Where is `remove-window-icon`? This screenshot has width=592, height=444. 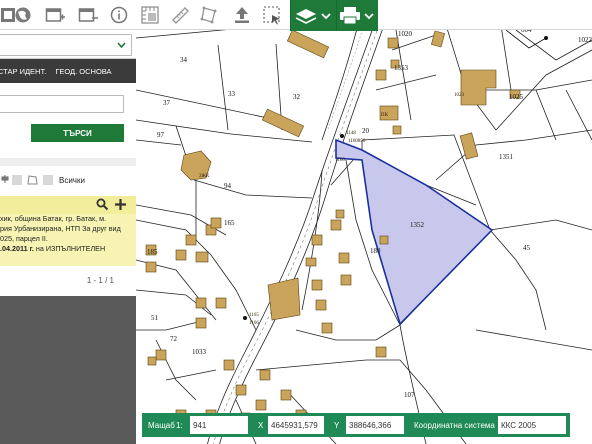 remove-window-icon is located at coordinates (88, 15).